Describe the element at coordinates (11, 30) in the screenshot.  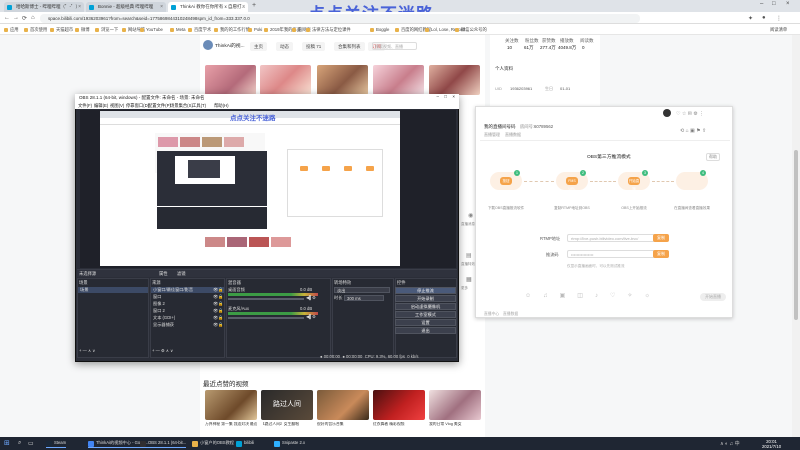
I see `bookmark-item: 应用` at that location.